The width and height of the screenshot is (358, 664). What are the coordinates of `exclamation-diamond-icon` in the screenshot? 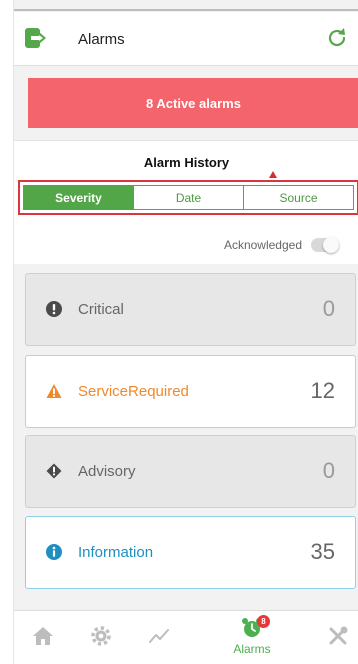 It's located at (54, 471).